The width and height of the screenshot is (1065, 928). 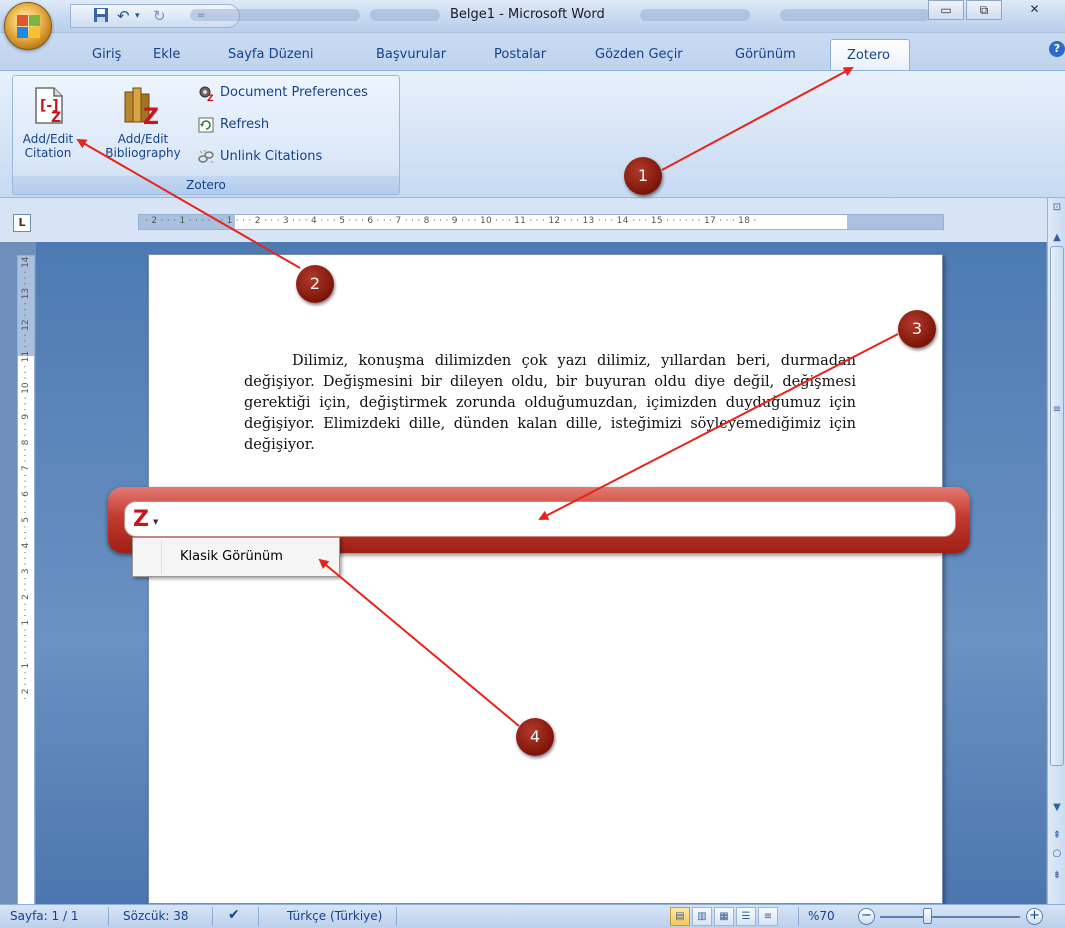 I want to click on menu-item-klasik-gorunum: Klasik Görünüm, so click(x=236, y=557).